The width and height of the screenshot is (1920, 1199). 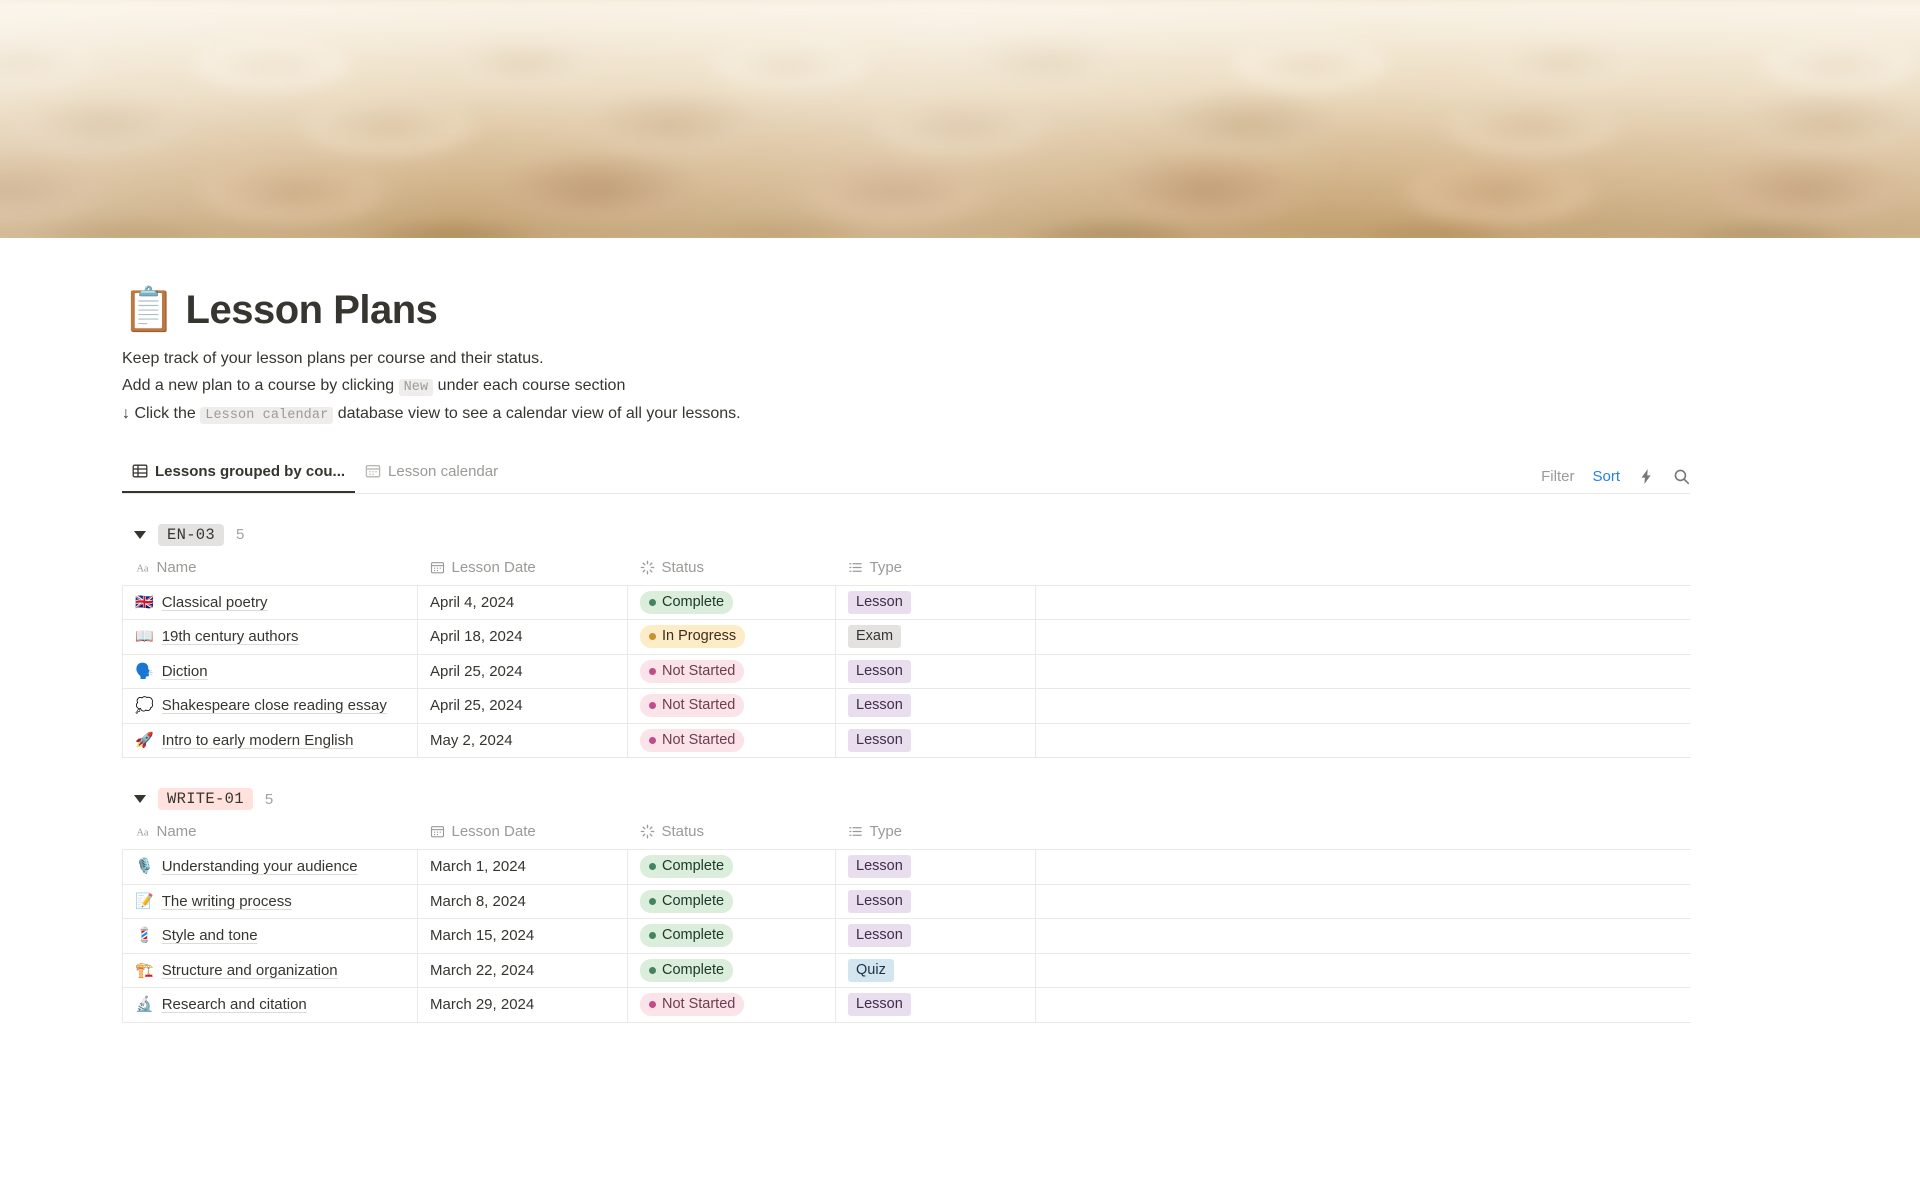 What do you see at coordinates (258, 740) in the screenshot?
I see `lesson-name: Intro to early modern English` at bounding box center [258, 740].